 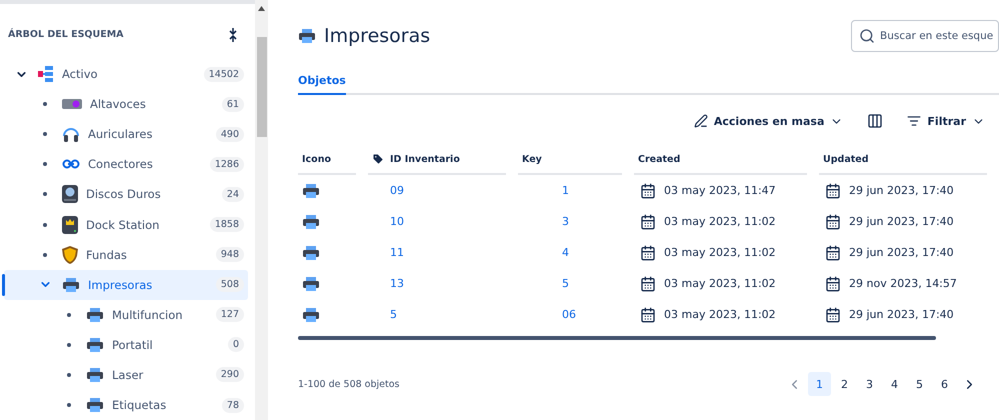 What do you see at coordinates (230, 134) in the screenshot?
I see `count-badge: 490` at bounding box center [230, 134].